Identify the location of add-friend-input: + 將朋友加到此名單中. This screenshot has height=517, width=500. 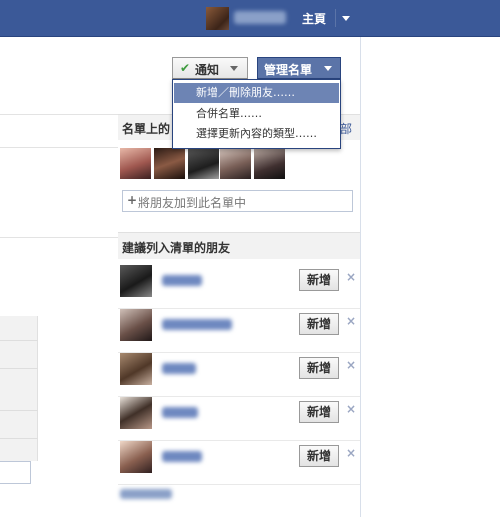
(237, 201).